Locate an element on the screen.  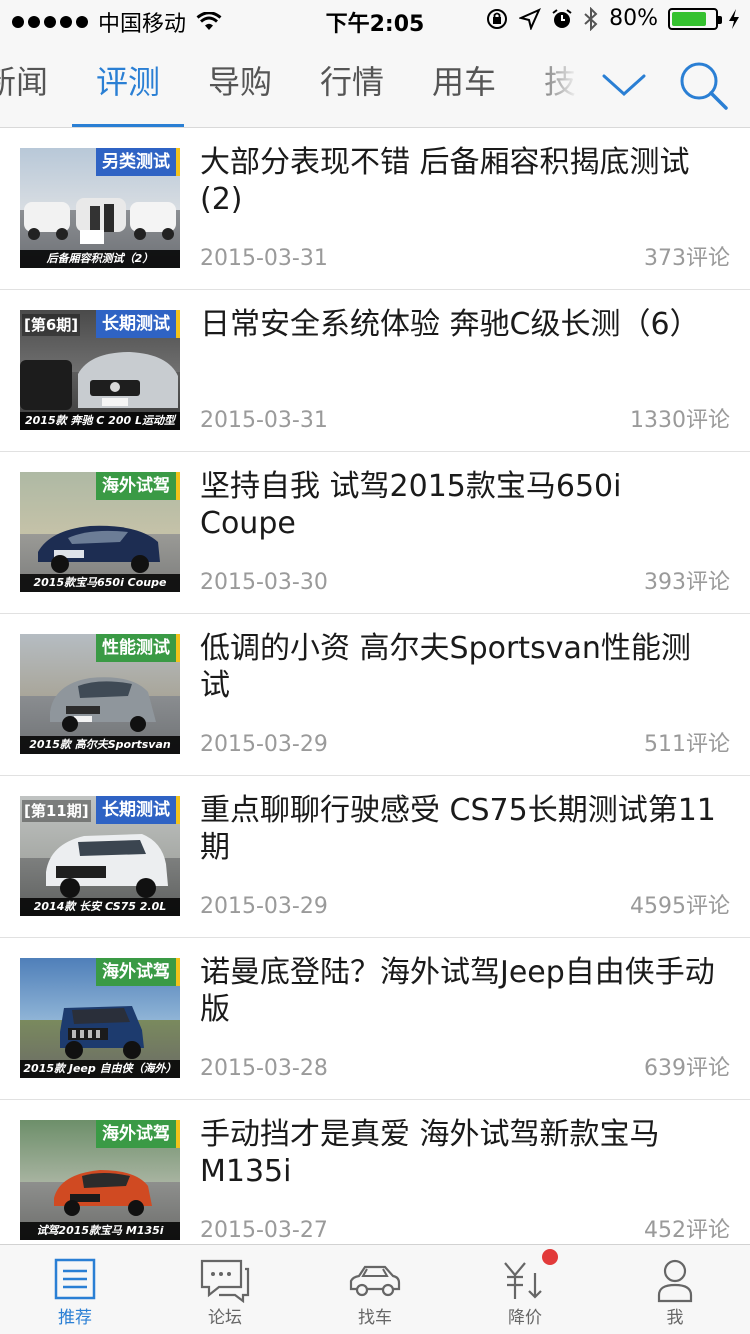
bluetooth-icon is located at coordinates (591, 18).